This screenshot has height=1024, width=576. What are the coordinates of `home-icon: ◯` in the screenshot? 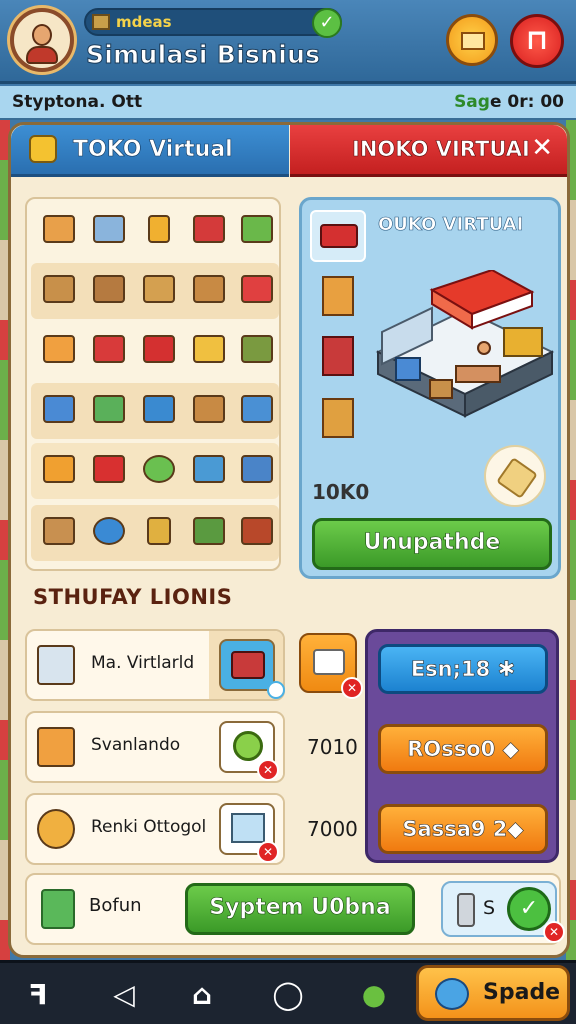 It's located at (288, 995).